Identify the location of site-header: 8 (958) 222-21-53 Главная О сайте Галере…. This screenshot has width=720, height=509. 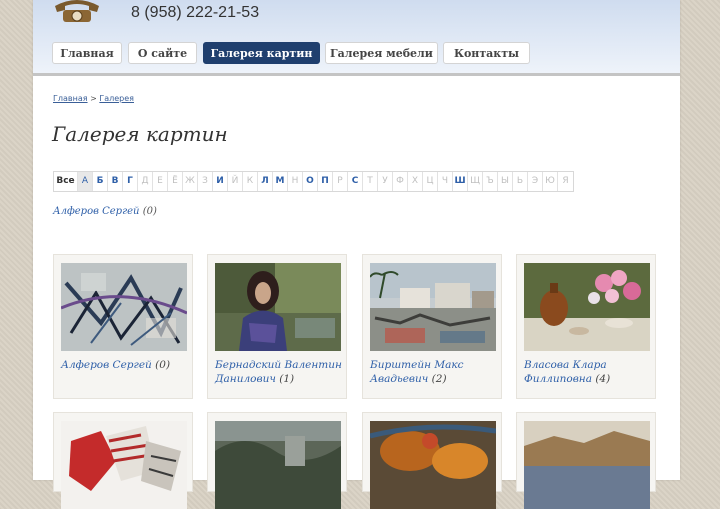
(356, 38).